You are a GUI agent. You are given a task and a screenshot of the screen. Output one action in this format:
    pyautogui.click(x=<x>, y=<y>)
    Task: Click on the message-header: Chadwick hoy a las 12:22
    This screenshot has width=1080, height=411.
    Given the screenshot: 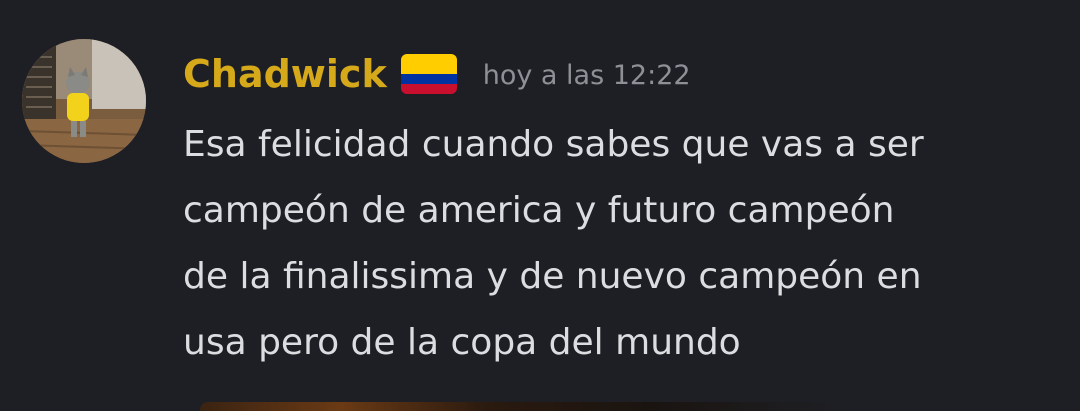 What is the action you would take?
    pyautogui.click(x=437, y=74)
    